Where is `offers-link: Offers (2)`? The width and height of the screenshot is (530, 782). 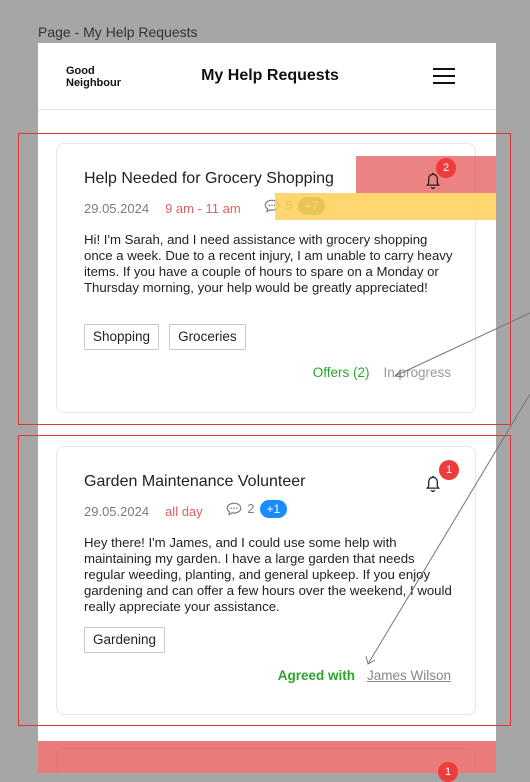 offers-link: Offers (2) is located at coordinates (341, 372).